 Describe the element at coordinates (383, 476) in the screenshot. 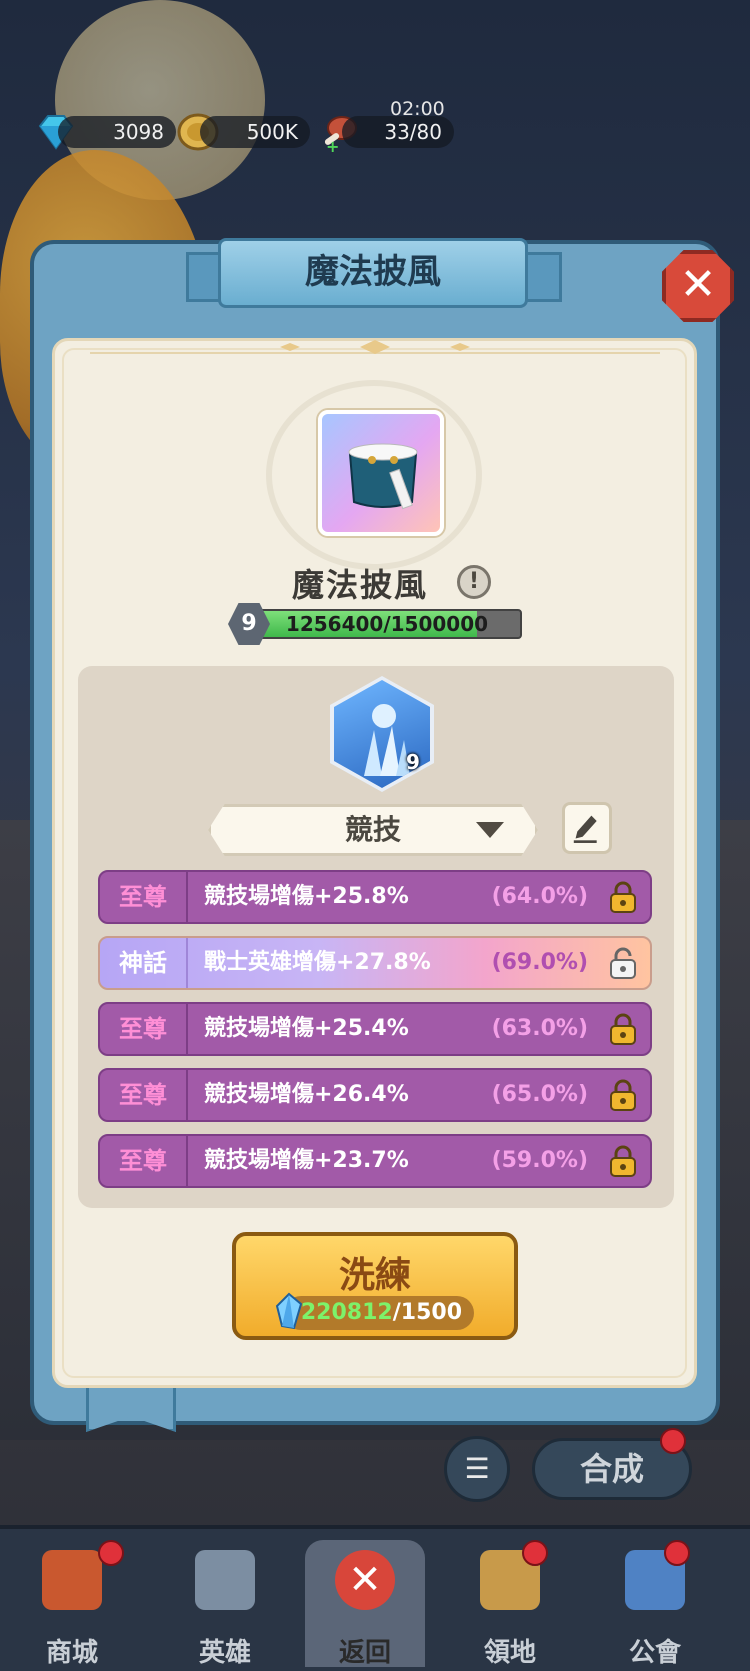

I see `cloak-icon` at that location.